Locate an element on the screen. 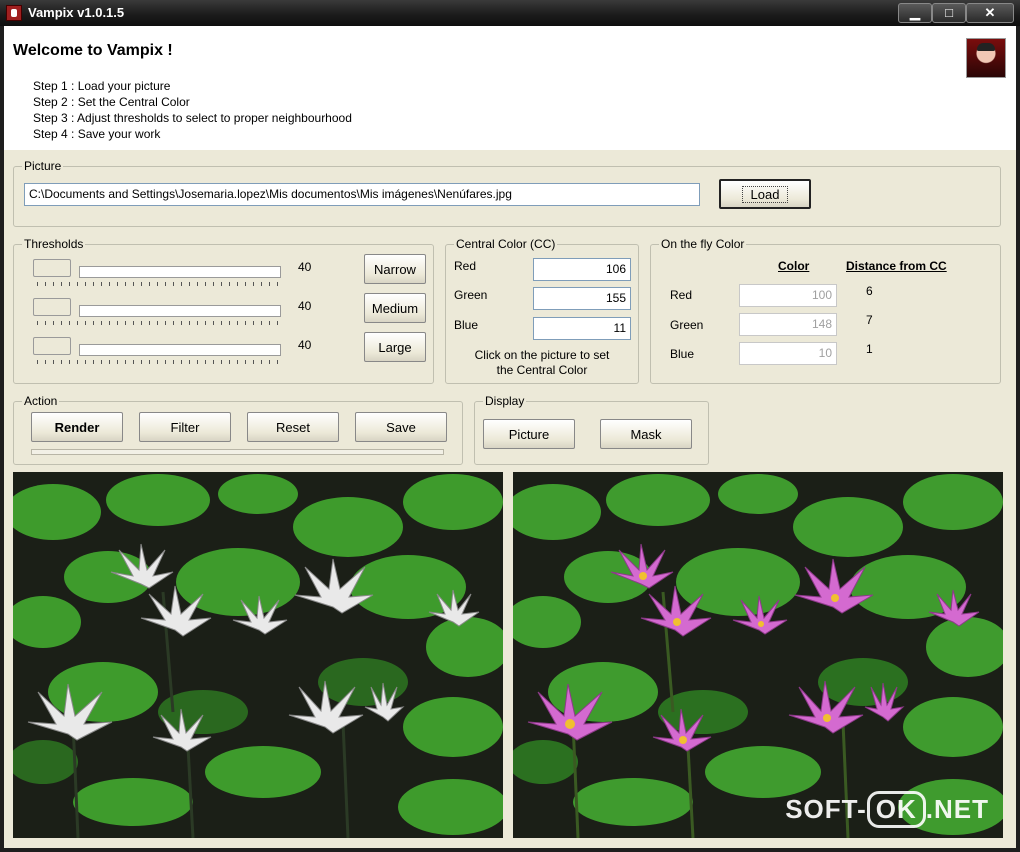 Image resolution: width=1020 pixels, height=852 pixels. fly-blue-distance: 1 is located at coordinates (869, 349).